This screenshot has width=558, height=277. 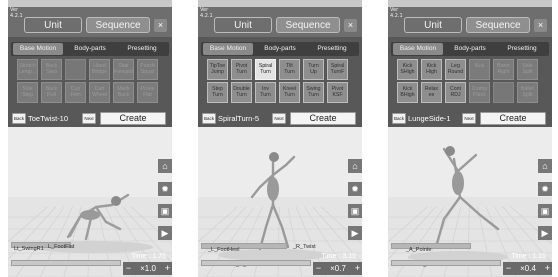 What do you see at coordinates (338, 256) in the screenshot?
I see `time-readout: Time : 3.15` at bounding box center [338, 256].